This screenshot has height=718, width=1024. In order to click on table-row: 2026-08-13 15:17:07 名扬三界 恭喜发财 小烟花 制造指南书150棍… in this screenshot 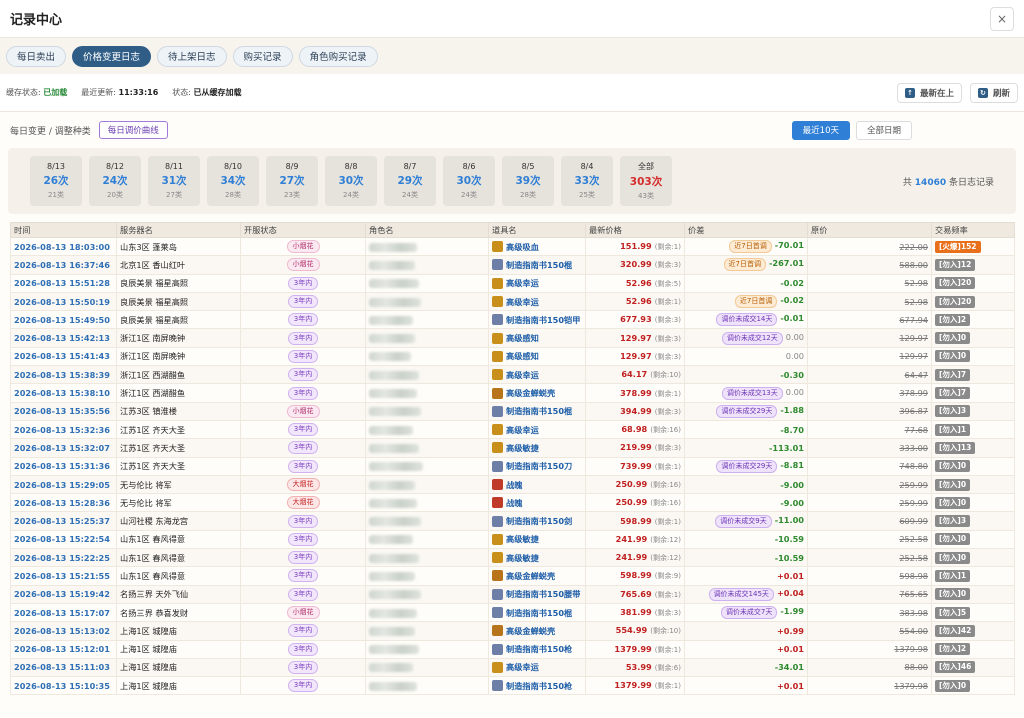, I will do `click(512, 612)`.